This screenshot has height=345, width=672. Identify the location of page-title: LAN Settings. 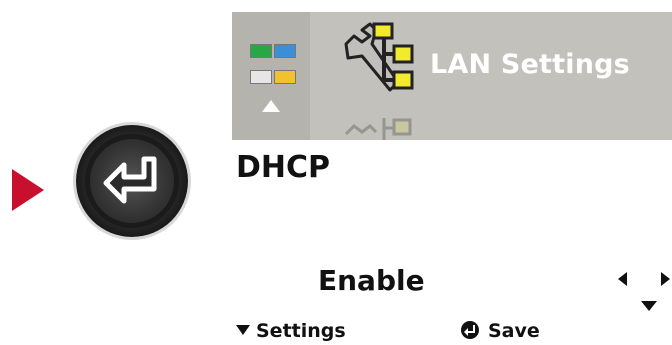
(530, 64).